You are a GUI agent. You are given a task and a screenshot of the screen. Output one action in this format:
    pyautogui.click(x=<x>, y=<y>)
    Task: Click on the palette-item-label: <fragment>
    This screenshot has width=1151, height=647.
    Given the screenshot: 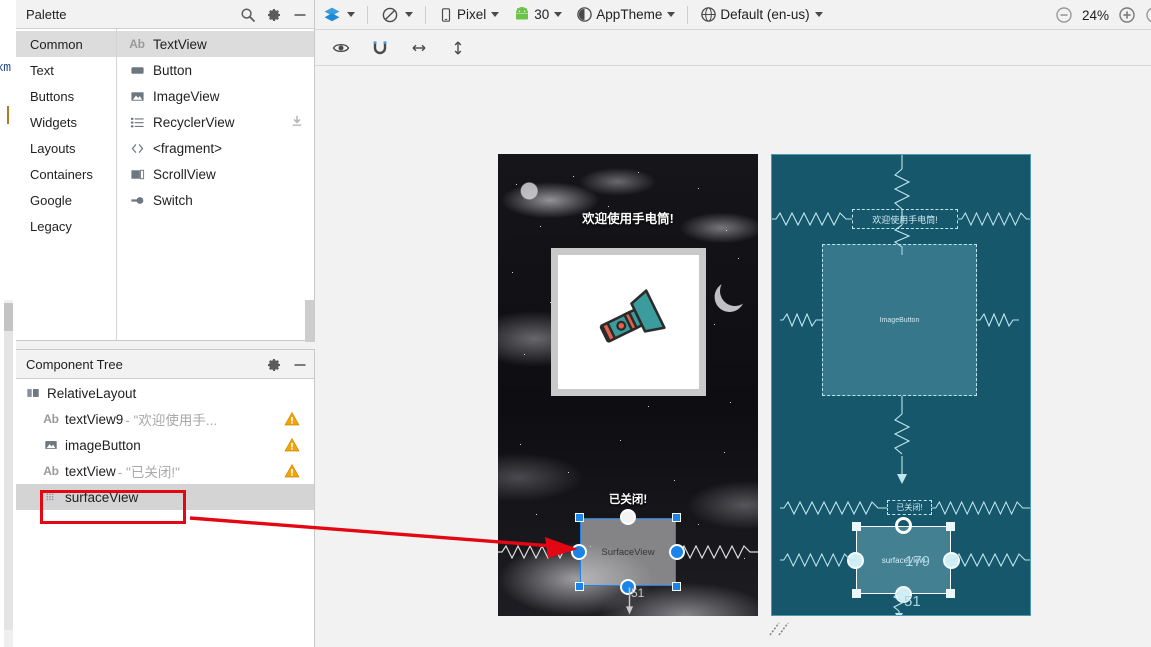 What is the action you would take?
    pyautogui.click(x=188, y=148)
    